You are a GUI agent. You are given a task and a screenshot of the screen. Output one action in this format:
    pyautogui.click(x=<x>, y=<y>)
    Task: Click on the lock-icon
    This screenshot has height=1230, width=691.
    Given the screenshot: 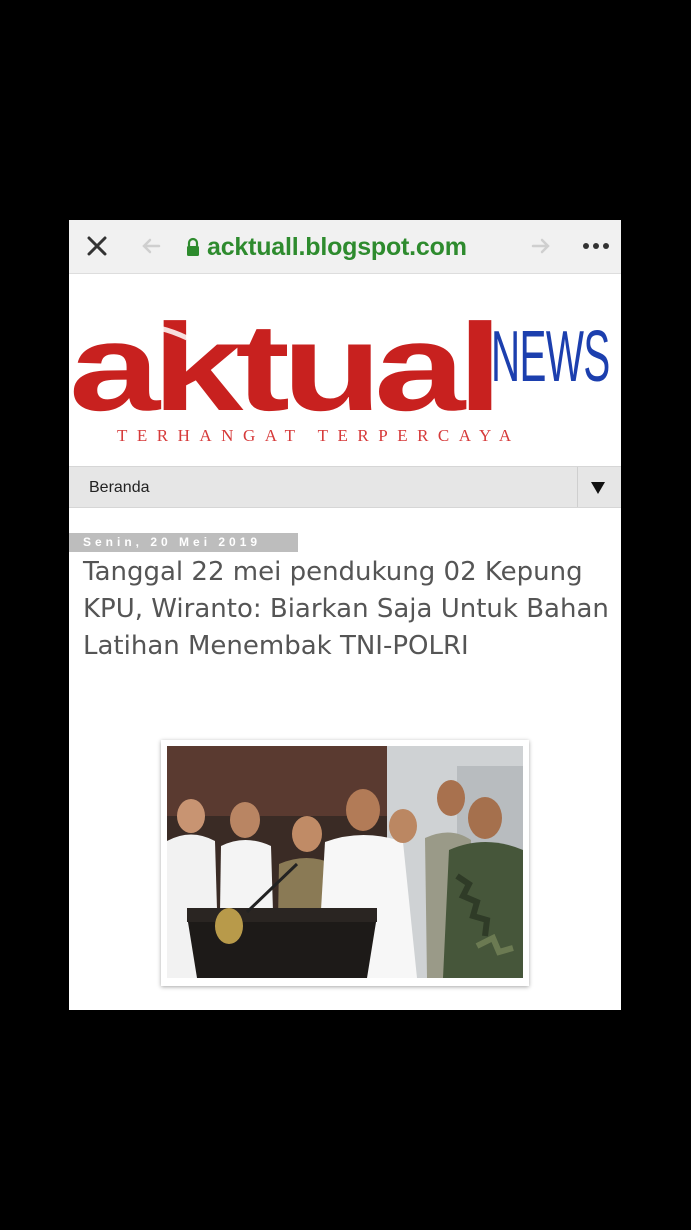 What is the action you would take?
    pyautogui.click(x=193, y=246)
    